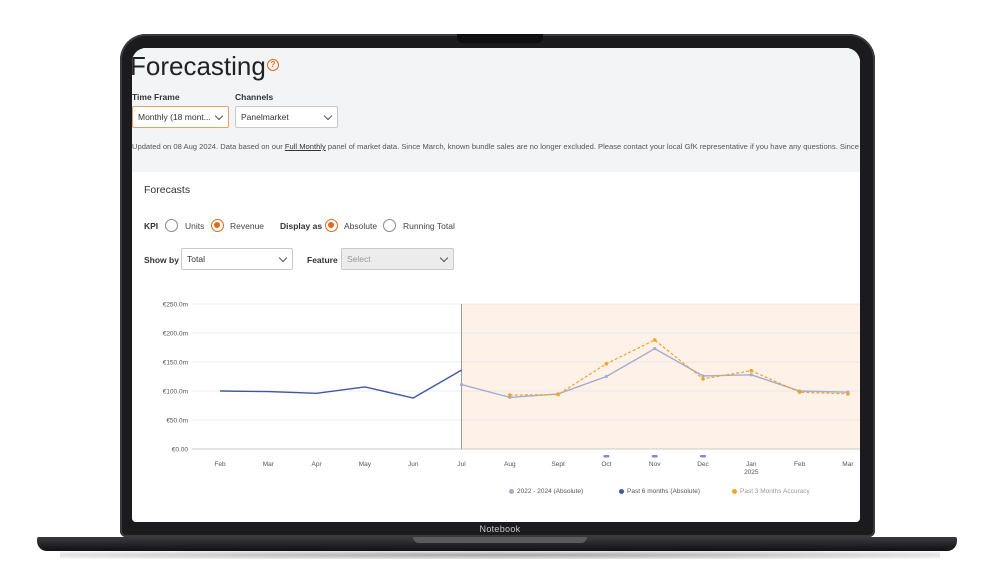 The height and width of the screenshot is (574, 1000). What do you see at coordinates (550, 491) in the screenshot?
I see `legend-label: 2022 - 2024 (Absolute)` at bounding box center [550, 491].